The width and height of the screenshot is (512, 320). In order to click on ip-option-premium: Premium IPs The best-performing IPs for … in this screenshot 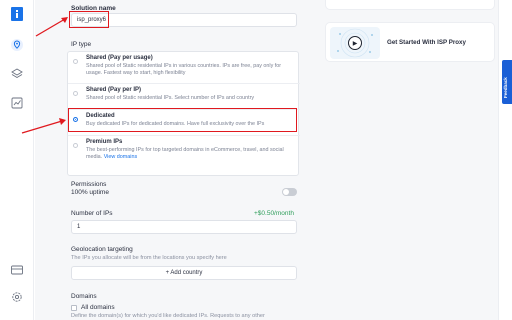, I will do `click(184, 152)`.